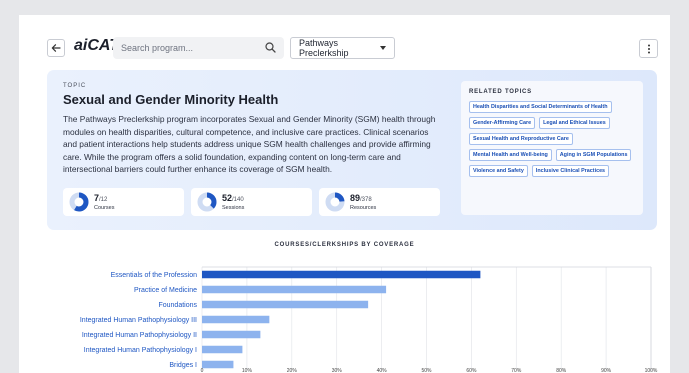 This screenshot has height=373, width=689. What do you see at coordinates (383, 48) in the screenshot?
I see `caret-down-icon` at bounding box center [383, 48].